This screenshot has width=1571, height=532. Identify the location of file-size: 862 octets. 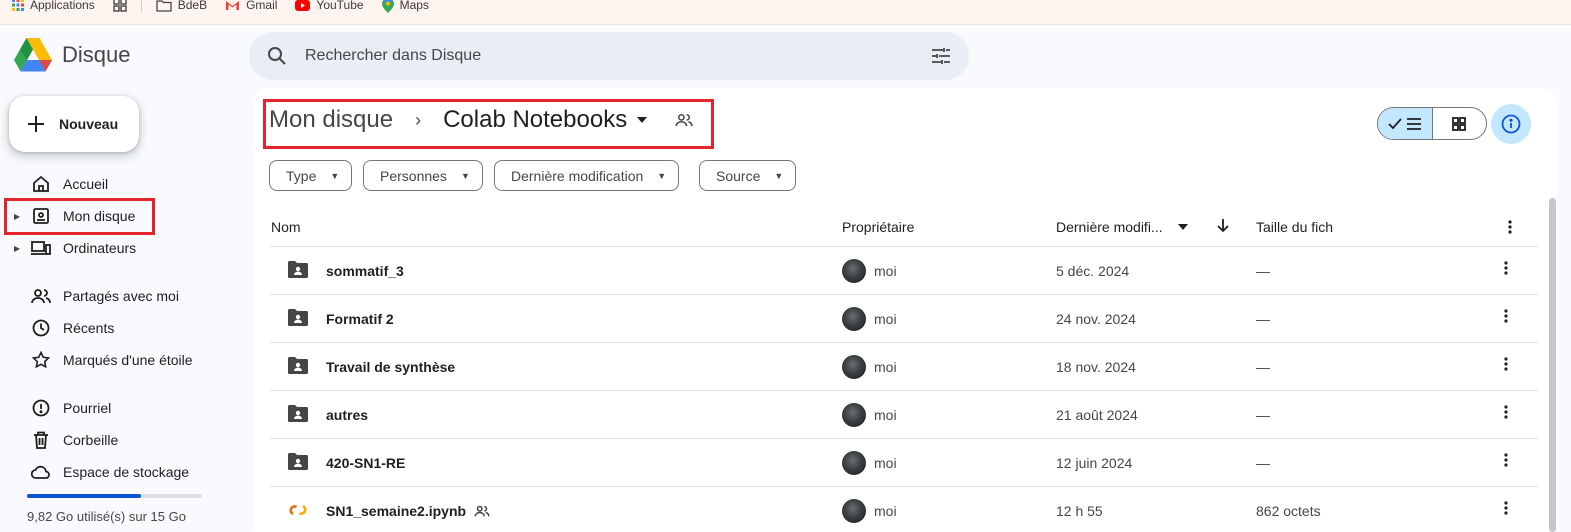
(1288, 511).